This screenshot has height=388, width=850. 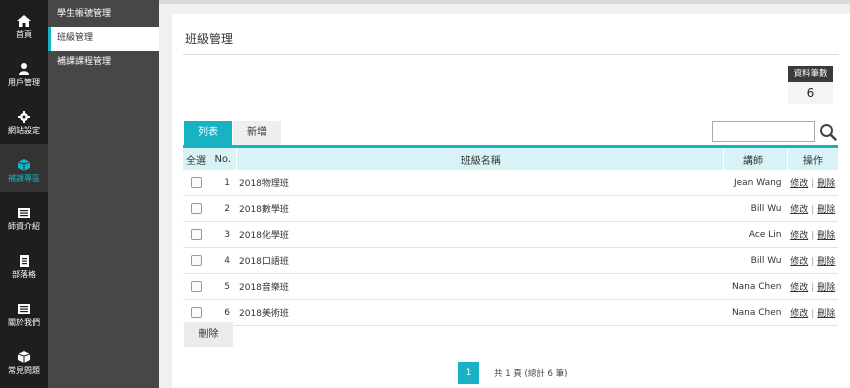 I want to click on class-name: 2018美術班, so click(x=480, y=312).